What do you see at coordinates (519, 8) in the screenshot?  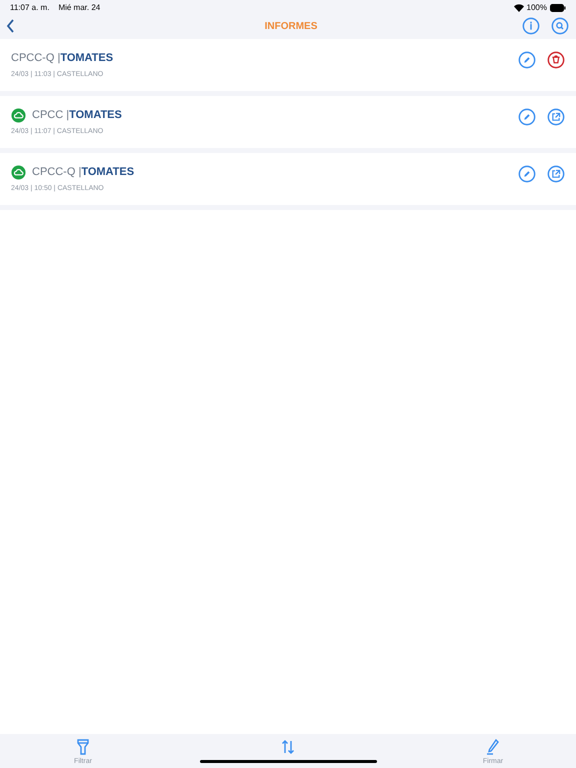 I see `wifi-icon` at bounding box center [519, 8].